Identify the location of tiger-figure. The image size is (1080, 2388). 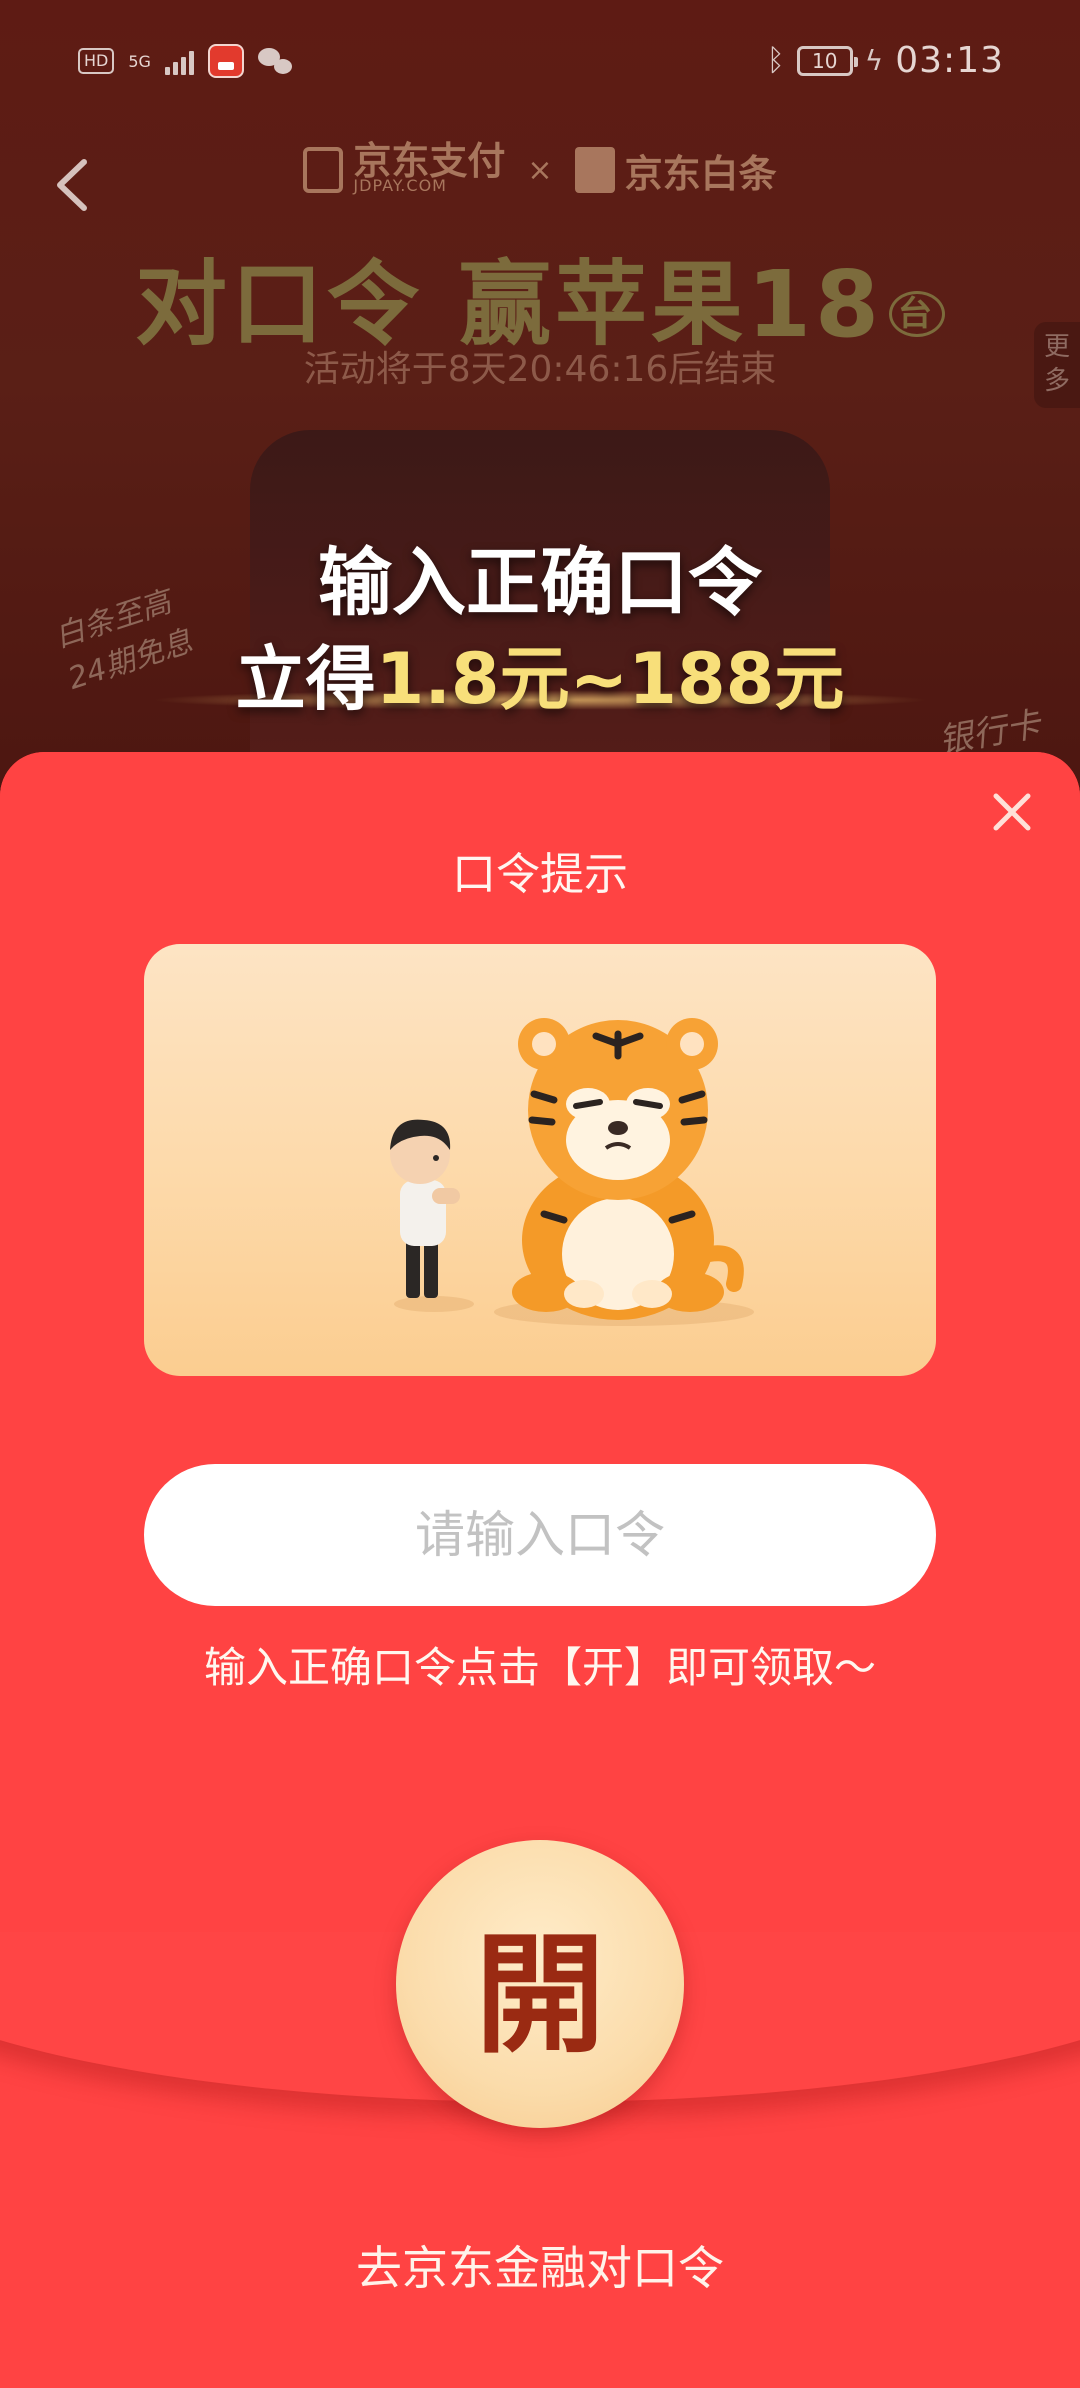
(628, 1169).